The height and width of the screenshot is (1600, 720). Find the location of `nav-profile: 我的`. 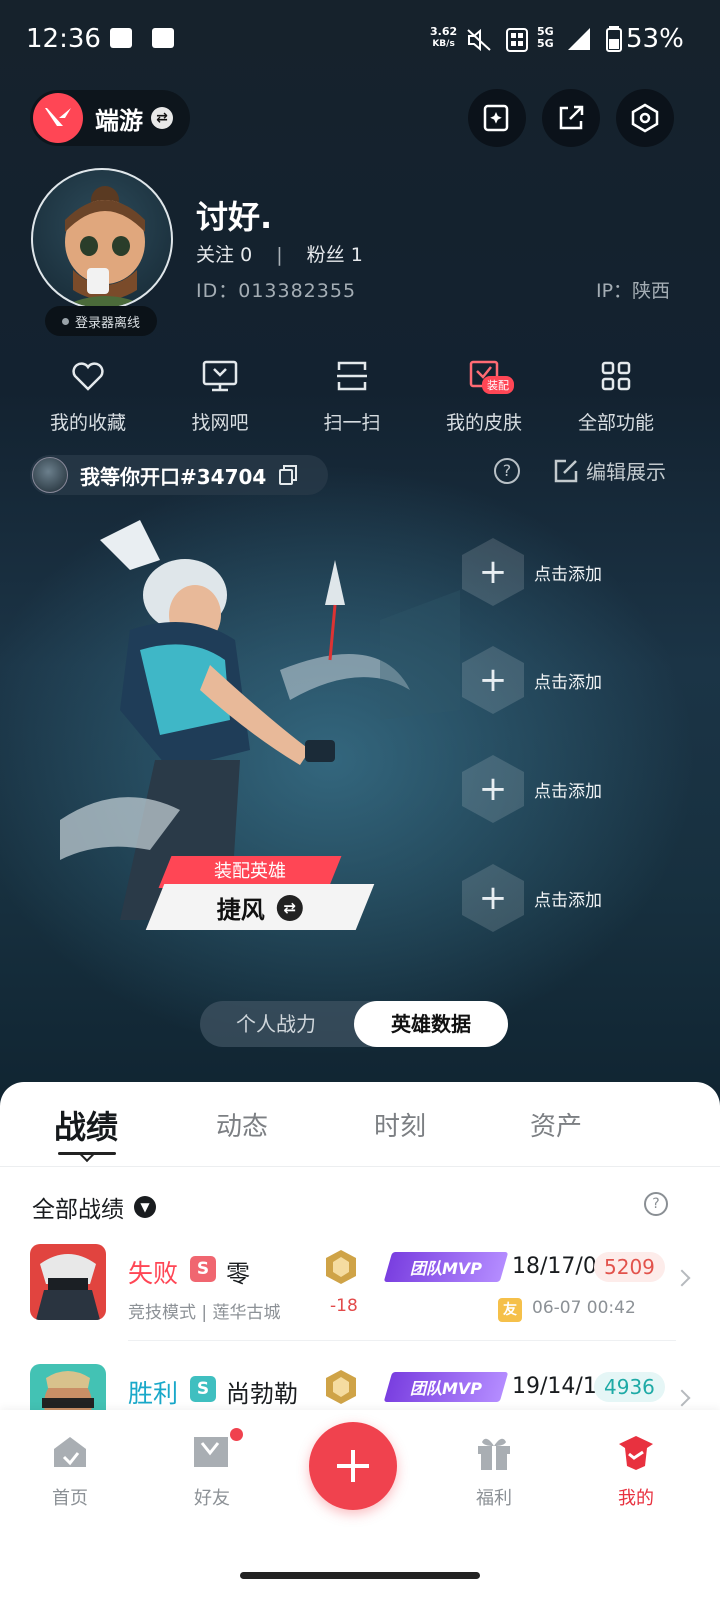

nav-profile: 我的 is located at coordinates (636, 1470).